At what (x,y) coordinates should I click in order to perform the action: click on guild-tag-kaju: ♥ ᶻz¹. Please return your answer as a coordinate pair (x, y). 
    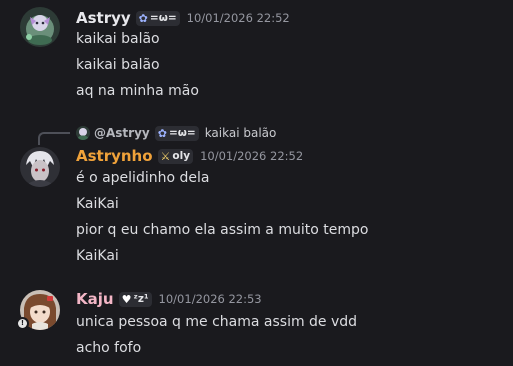
    Looking at the image, I should click on (135, 299).